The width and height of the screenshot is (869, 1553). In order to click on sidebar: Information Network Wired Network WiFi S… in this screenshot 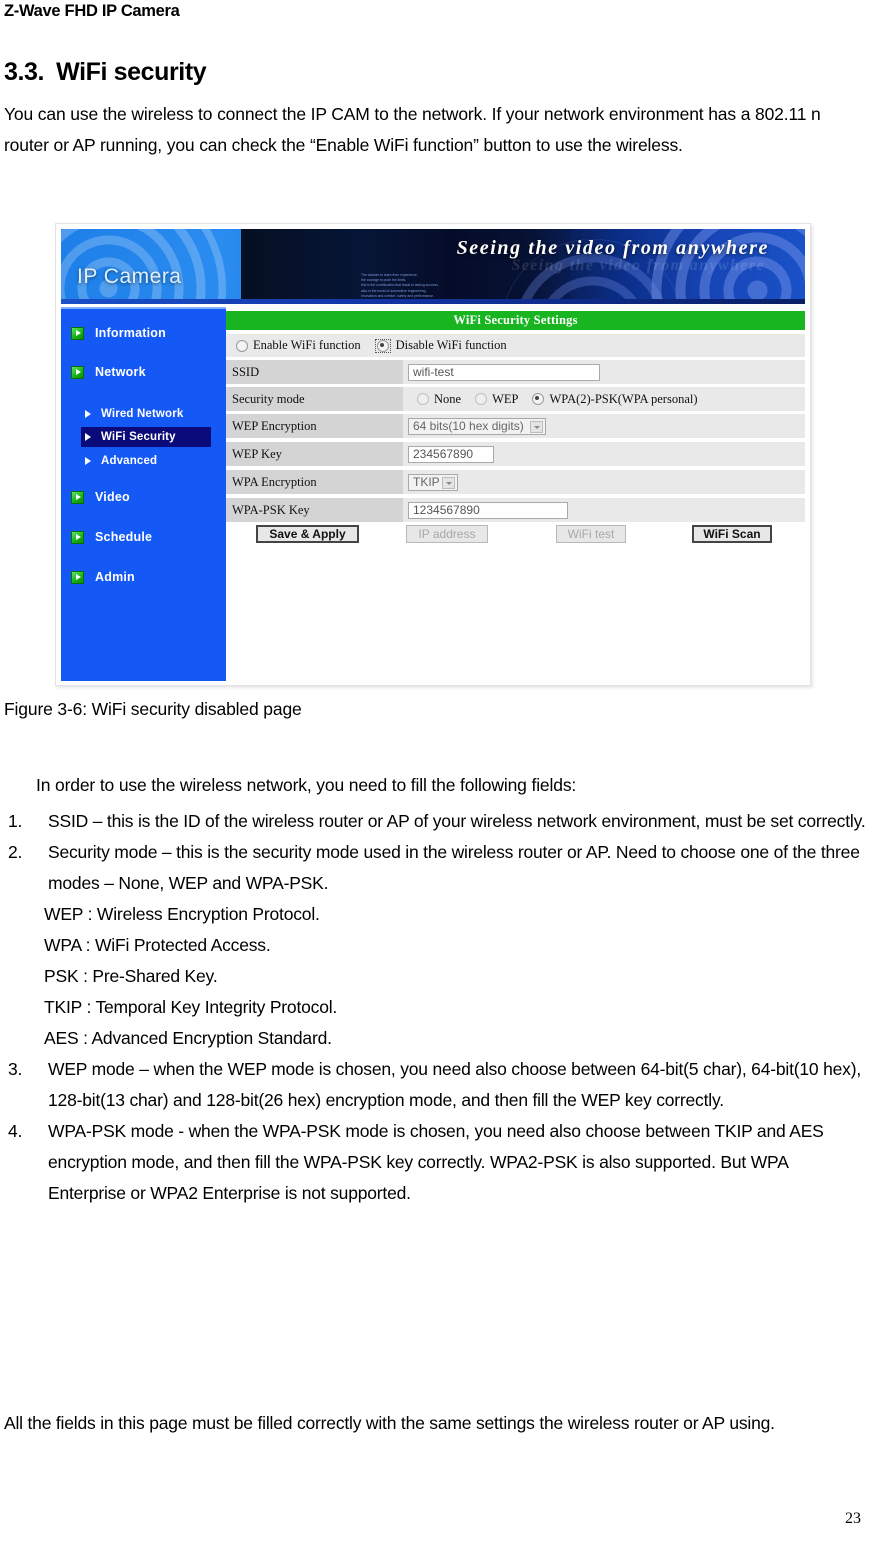, I will do `click(143, 494)`.